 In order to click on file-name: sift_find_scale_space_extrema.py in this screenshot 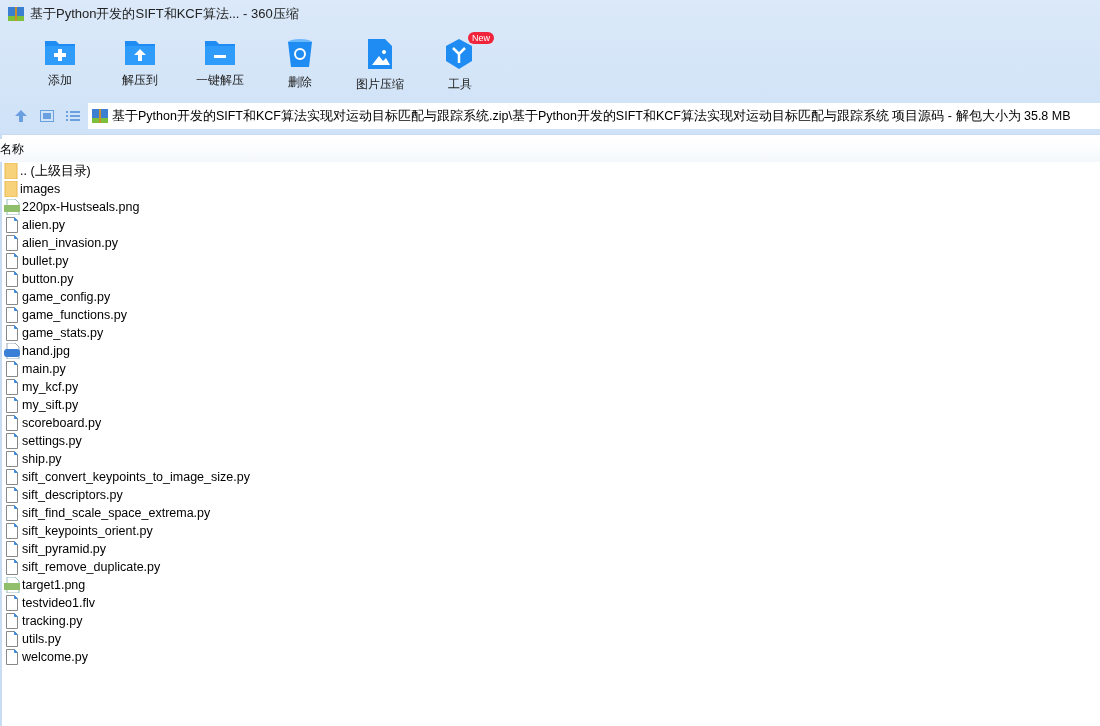, I will do `click(116, 513)`.